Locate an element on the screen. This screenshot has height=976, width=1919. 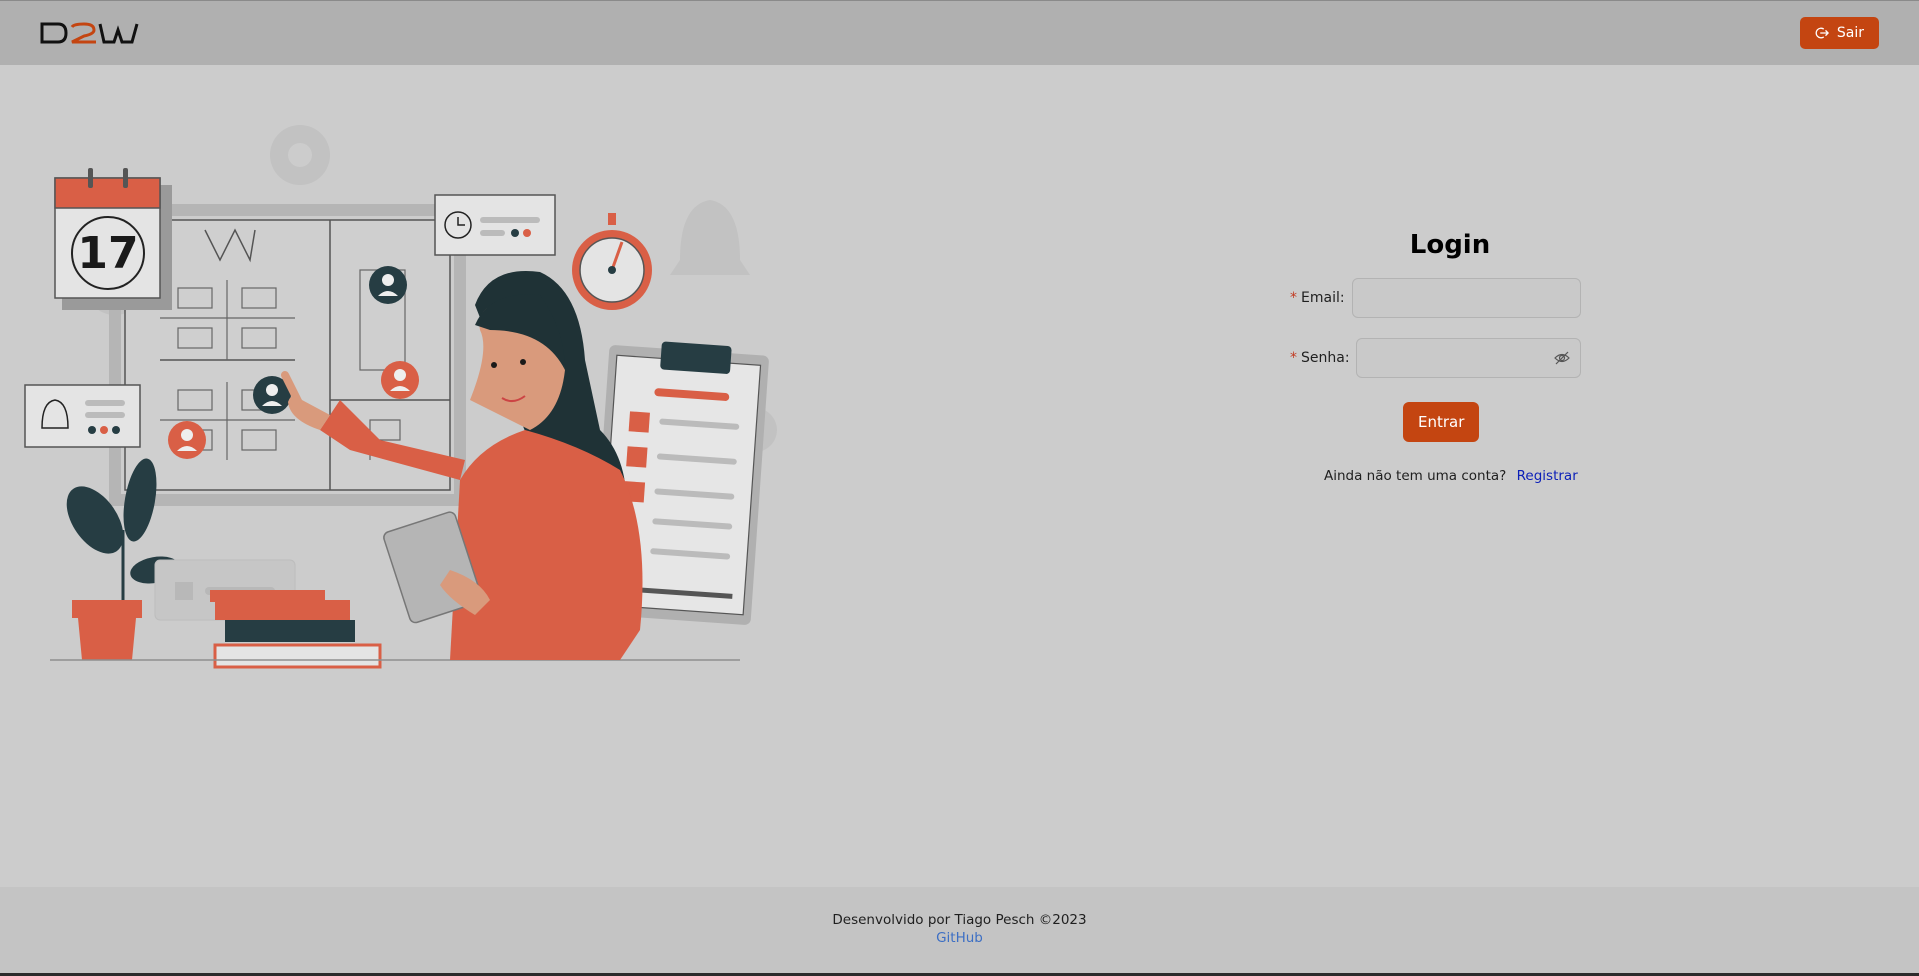
top-header: Sair is located at coordinates (959, 32).